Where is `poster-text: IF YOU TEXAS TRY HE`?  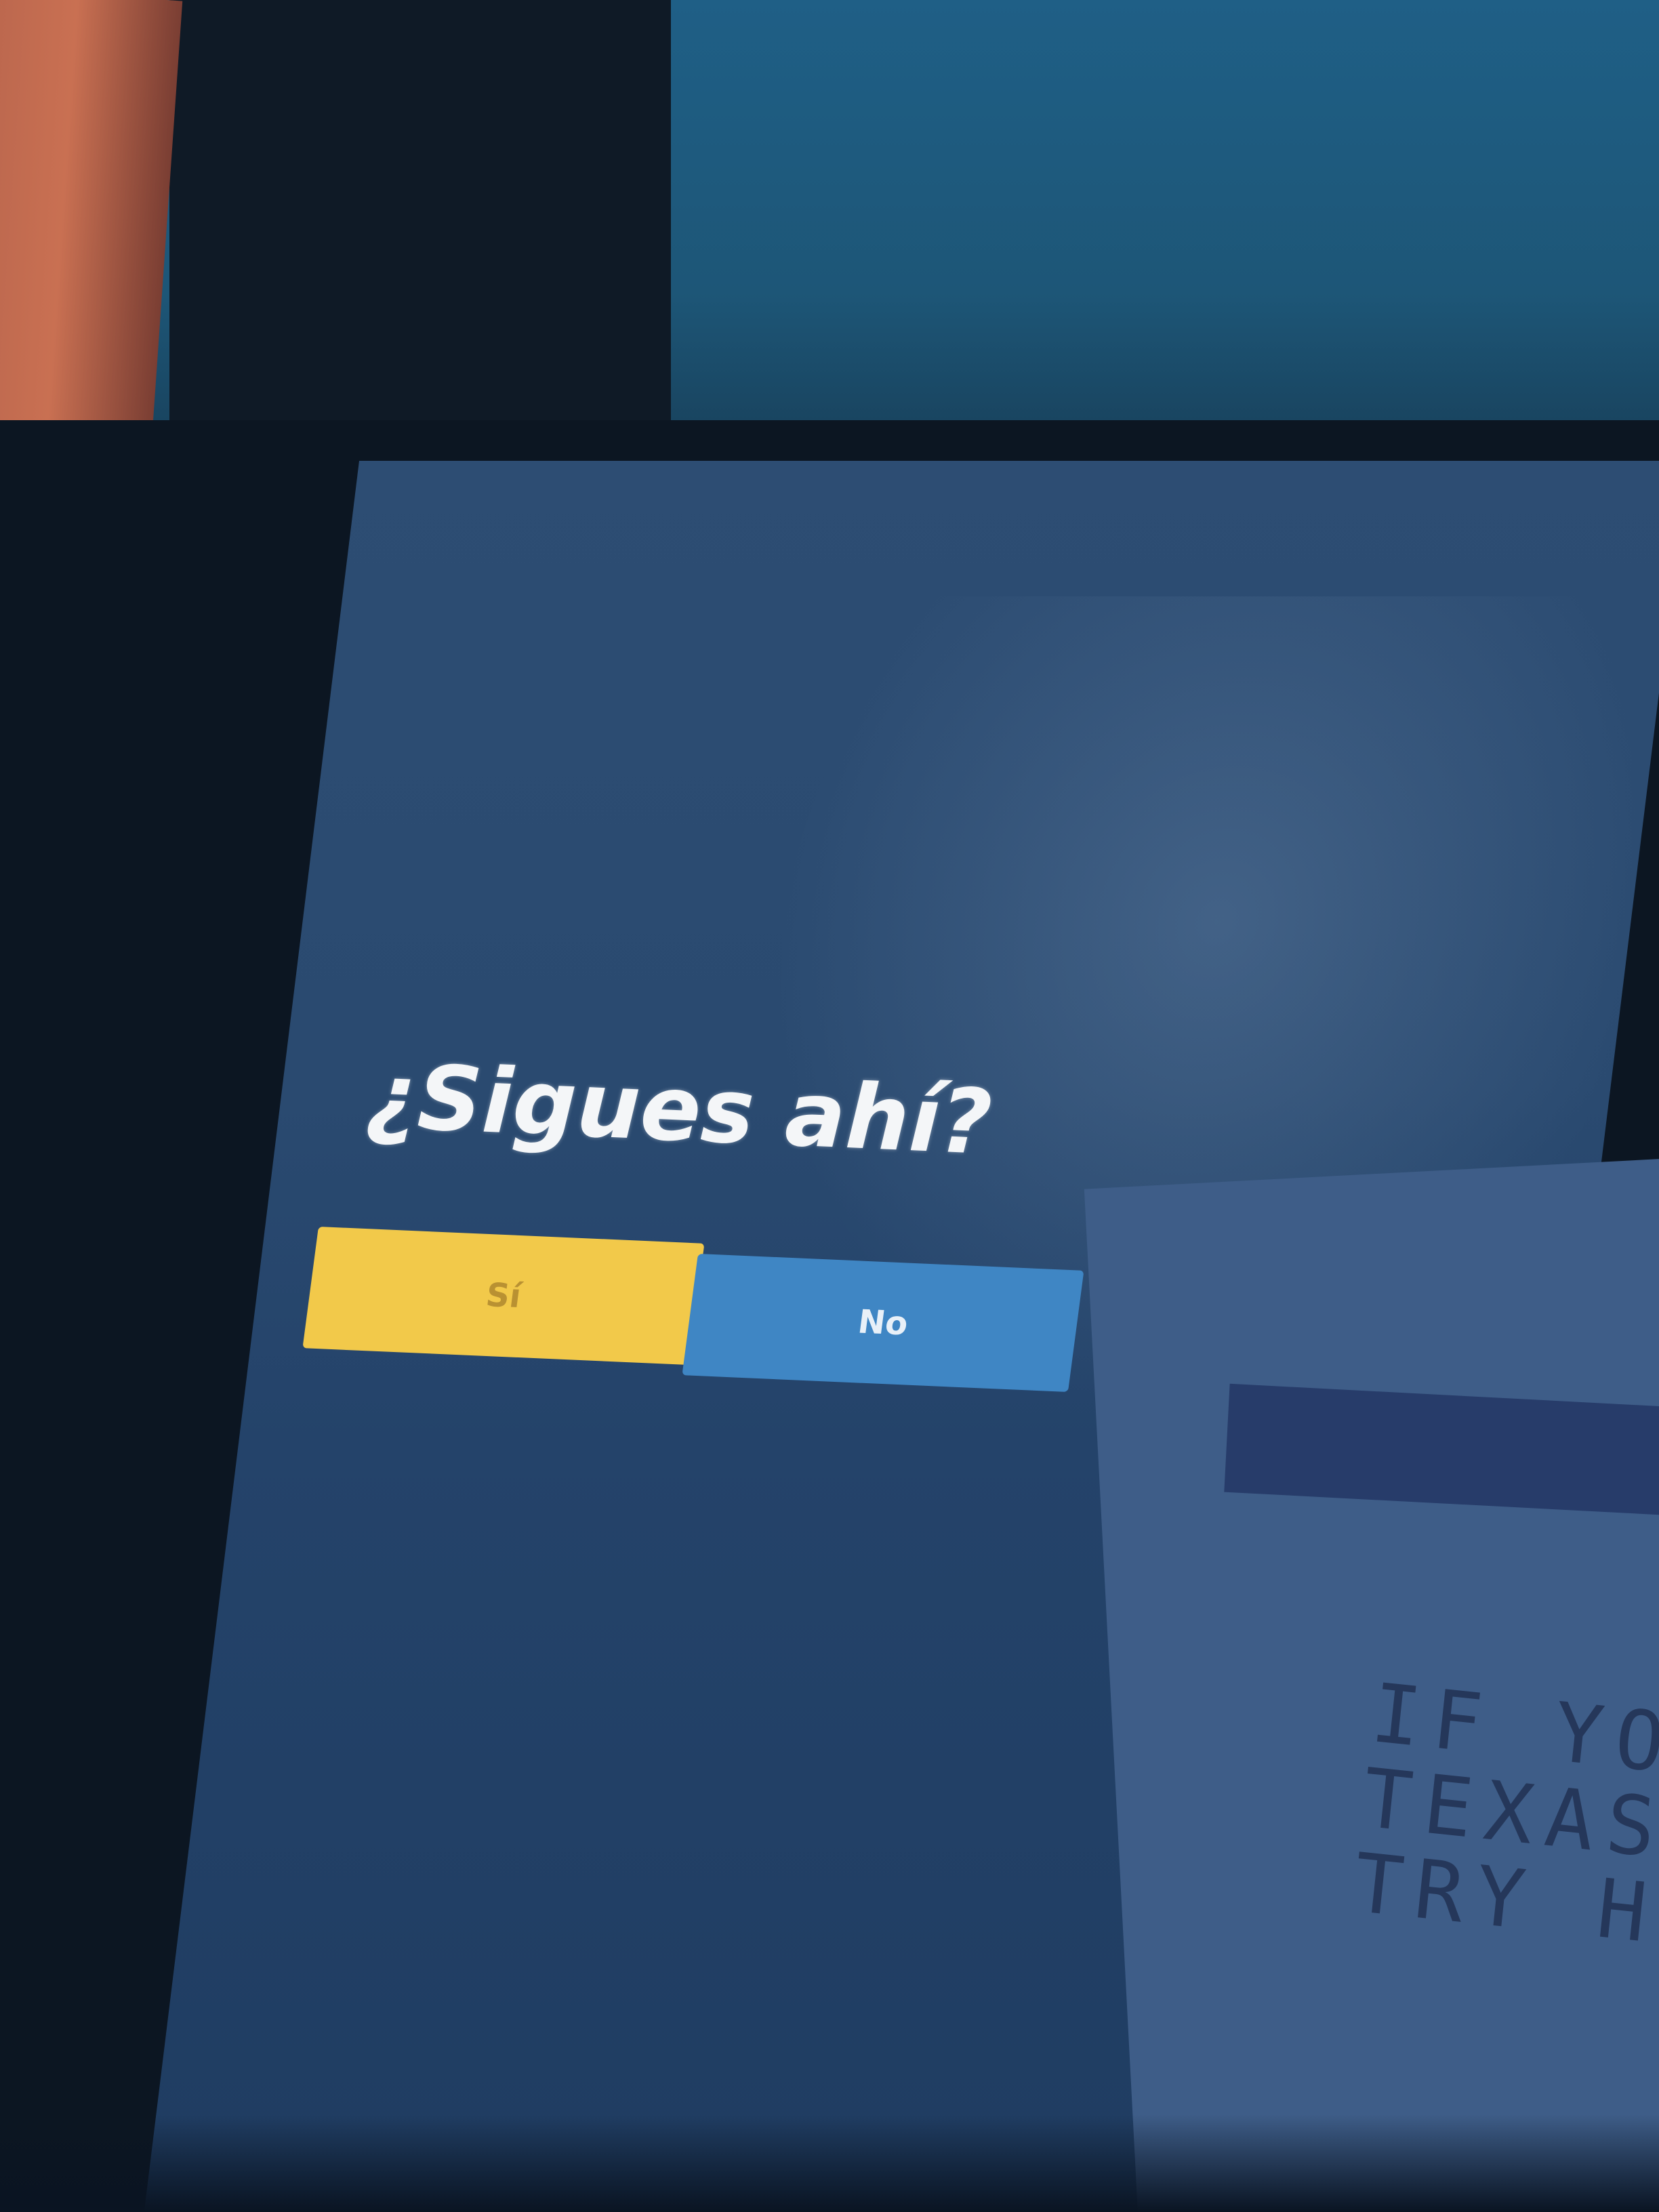 poster-text: IF YOU TEXAS TRY HE is located at coordinates (1504, 1818).